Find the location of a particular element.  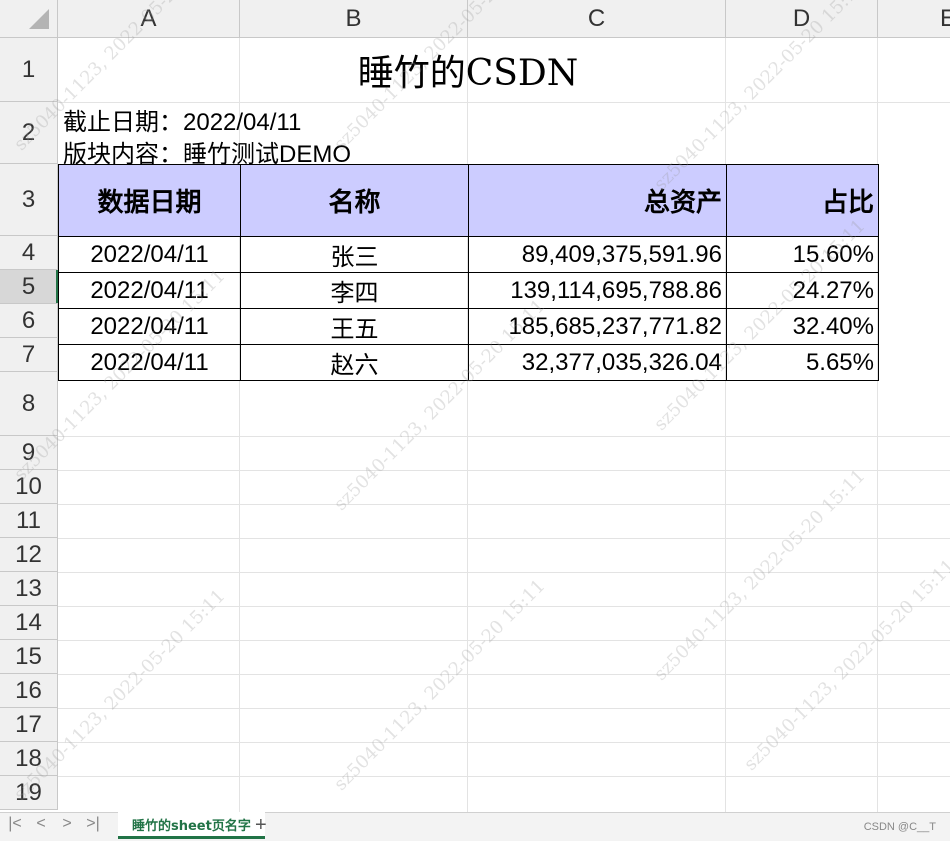

select-all-icon is located at coordinates (39, 19).